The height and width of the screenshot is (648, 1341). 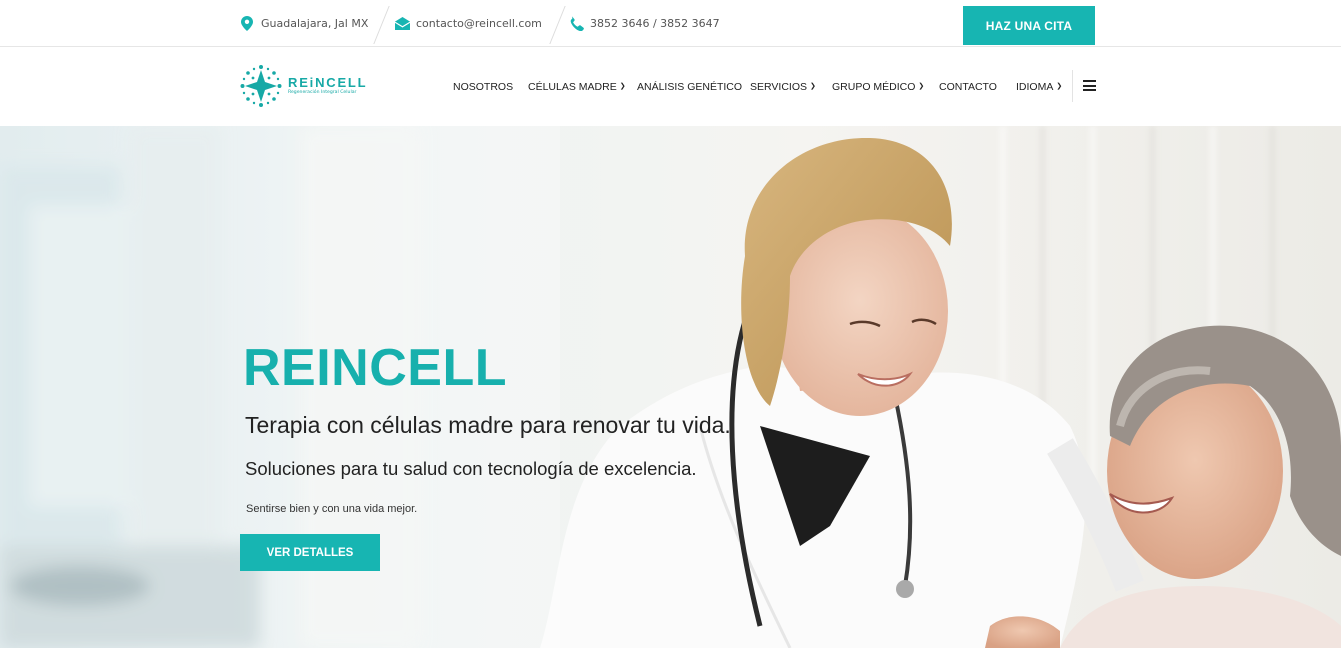 I want to click on nav-item-analisis-genetico: ANÁLISIS GENÉTICO, so click(x=689, y=86).